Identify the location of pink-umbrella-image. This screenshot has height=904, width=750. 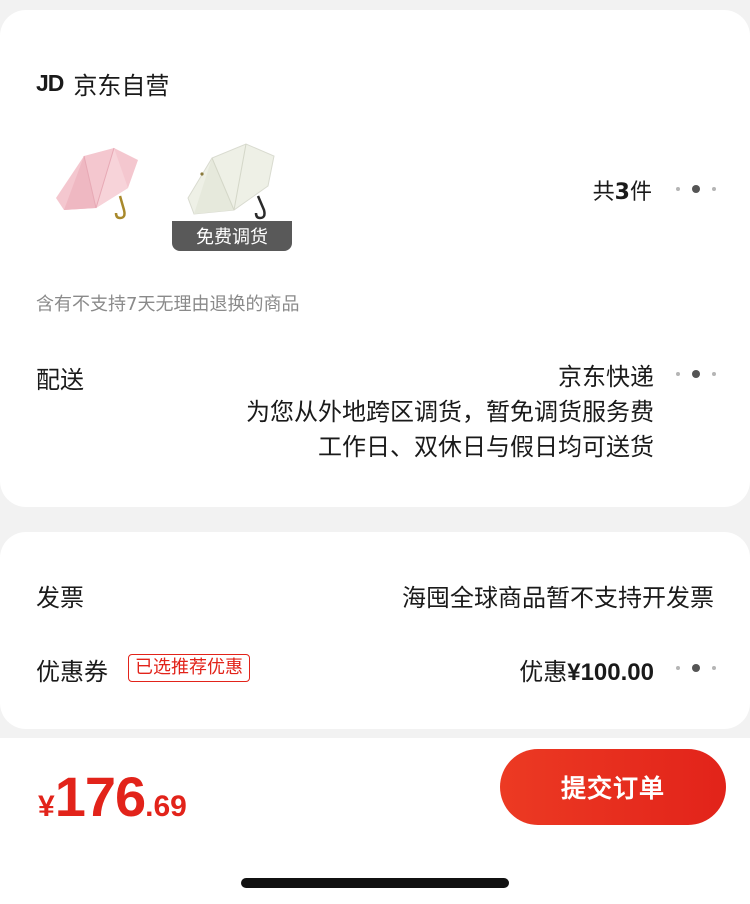
(97, 183).